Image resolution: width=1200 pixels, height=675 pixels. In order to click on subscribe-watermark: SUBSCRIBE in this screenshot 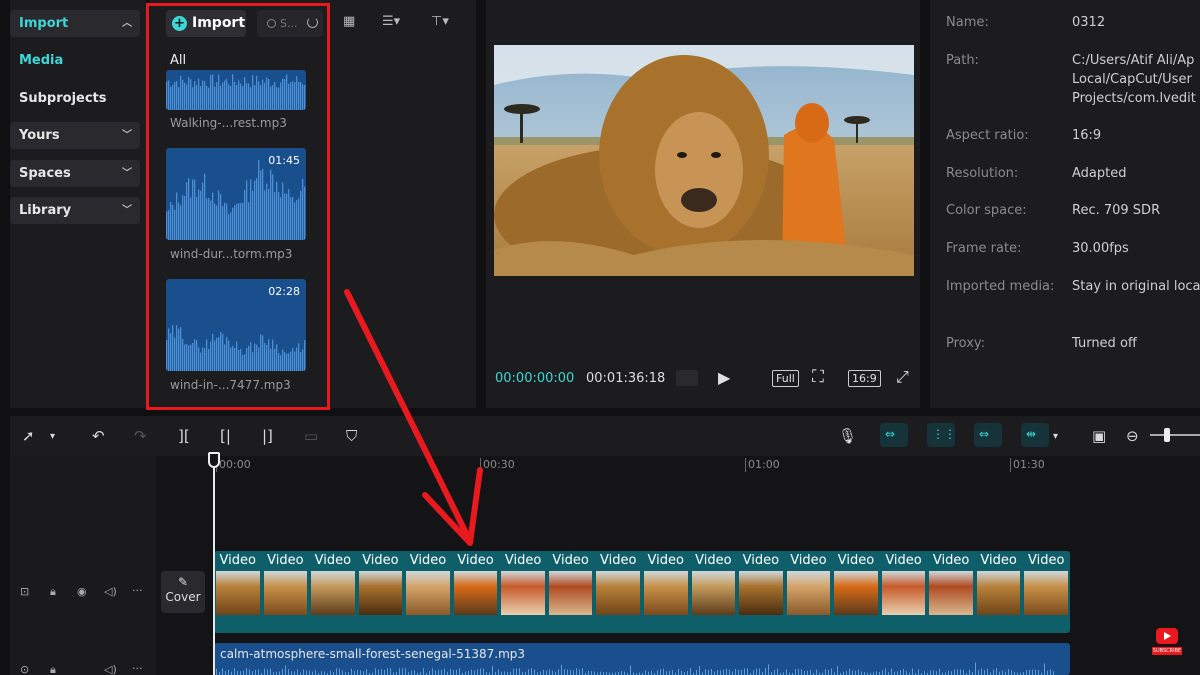, I will do `click(1167, 642)`.